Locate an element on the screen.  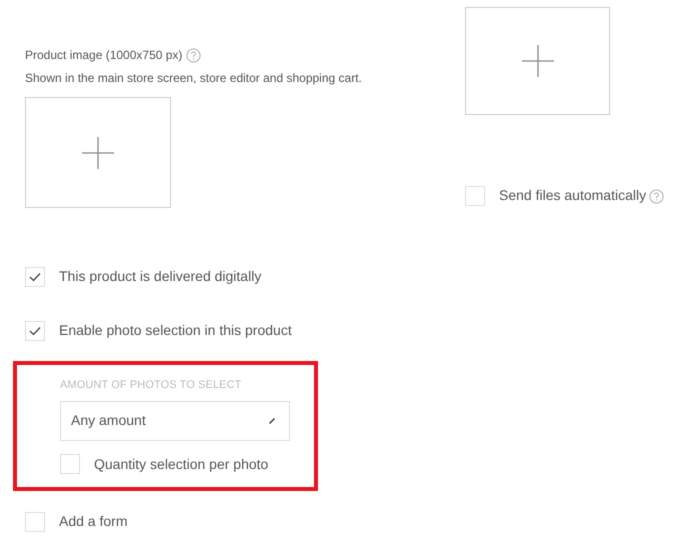
field-label: Product image (1000x750 px) is located at coordinates (103, 55).